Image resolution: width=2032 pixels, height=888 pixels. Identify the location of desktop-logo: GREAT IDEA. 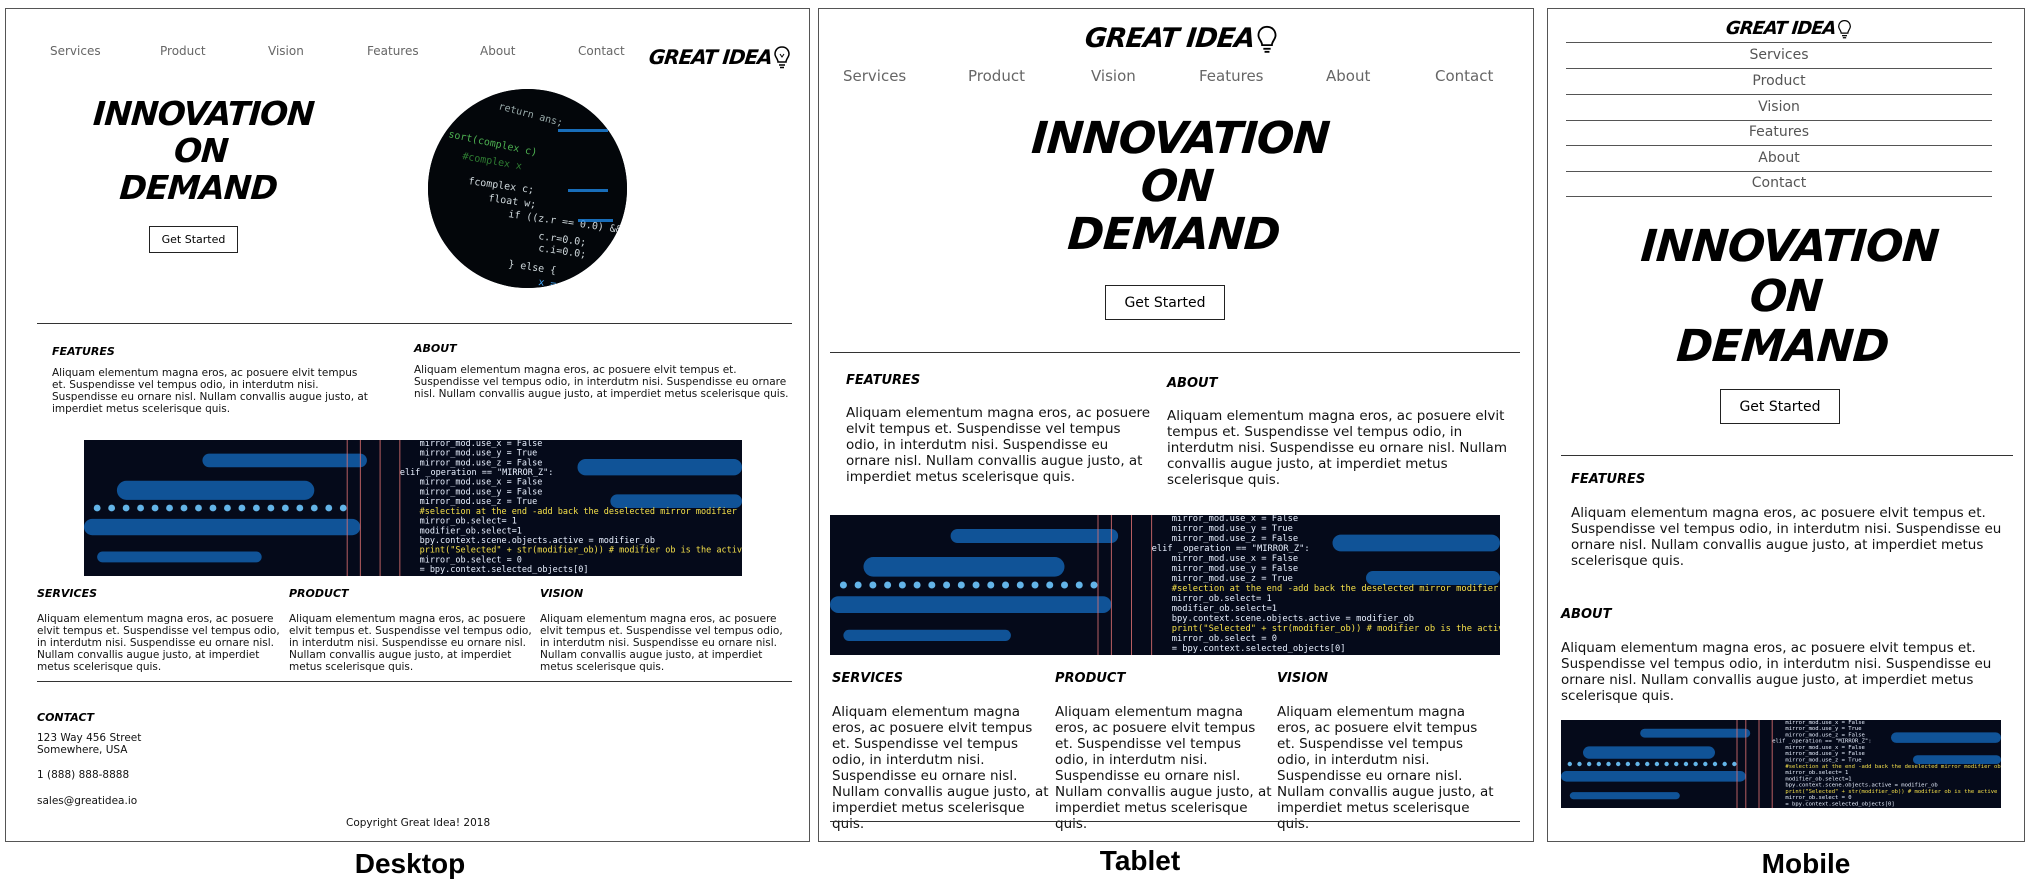
(719, 57).